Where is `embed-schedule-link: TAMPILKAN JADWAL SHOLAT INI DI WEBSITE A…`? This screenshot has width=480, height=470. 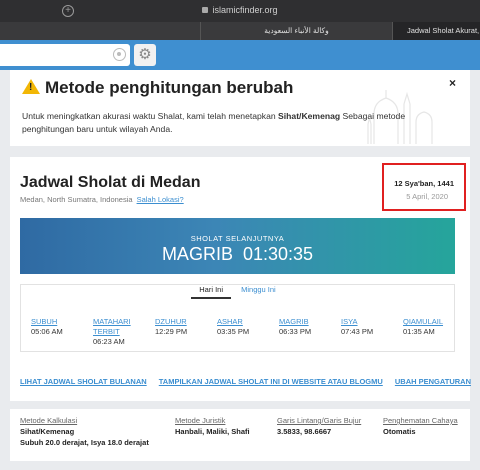 embed-schedule-link: TAMPILKAN JADWAL SHOLAT INI DI WEBSITE A… is located at coordinates (271, 381).